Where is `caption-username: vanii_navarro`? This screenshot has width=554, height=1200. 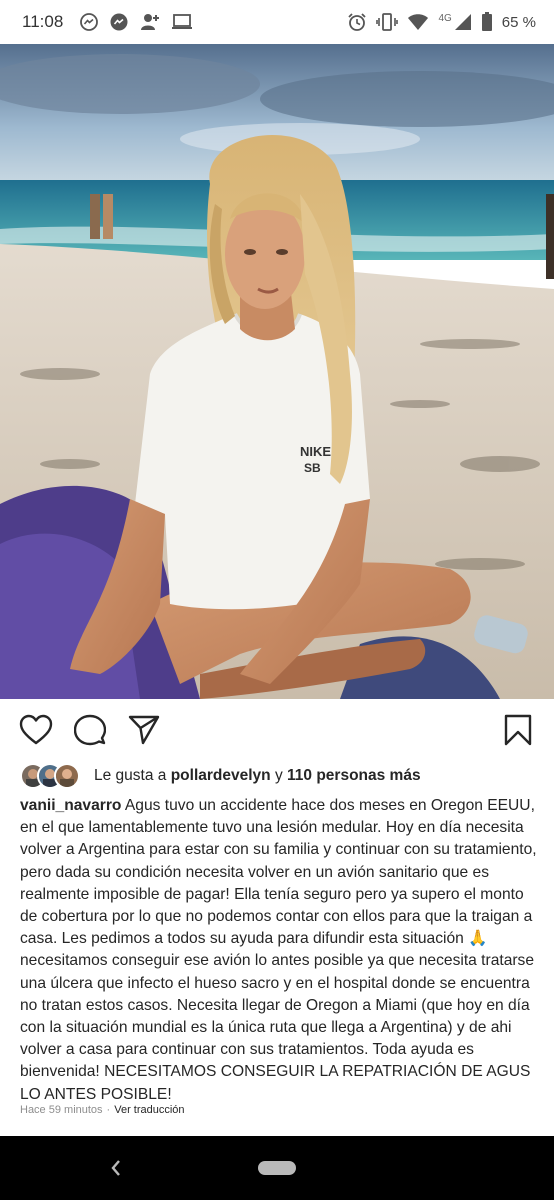
caption-username: vanii_navarro is located at coordinates (70, 805).